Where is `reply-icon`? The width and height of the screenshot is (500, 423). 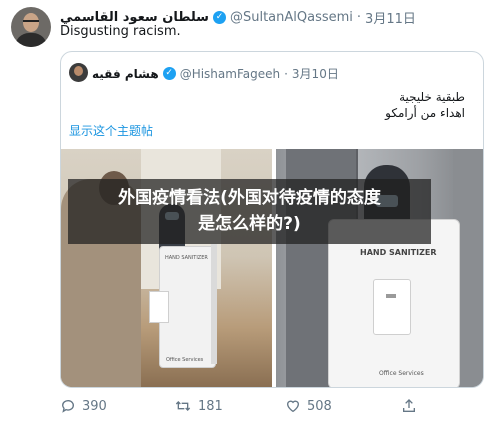 reply-icon is located at coordinates (67, 406).